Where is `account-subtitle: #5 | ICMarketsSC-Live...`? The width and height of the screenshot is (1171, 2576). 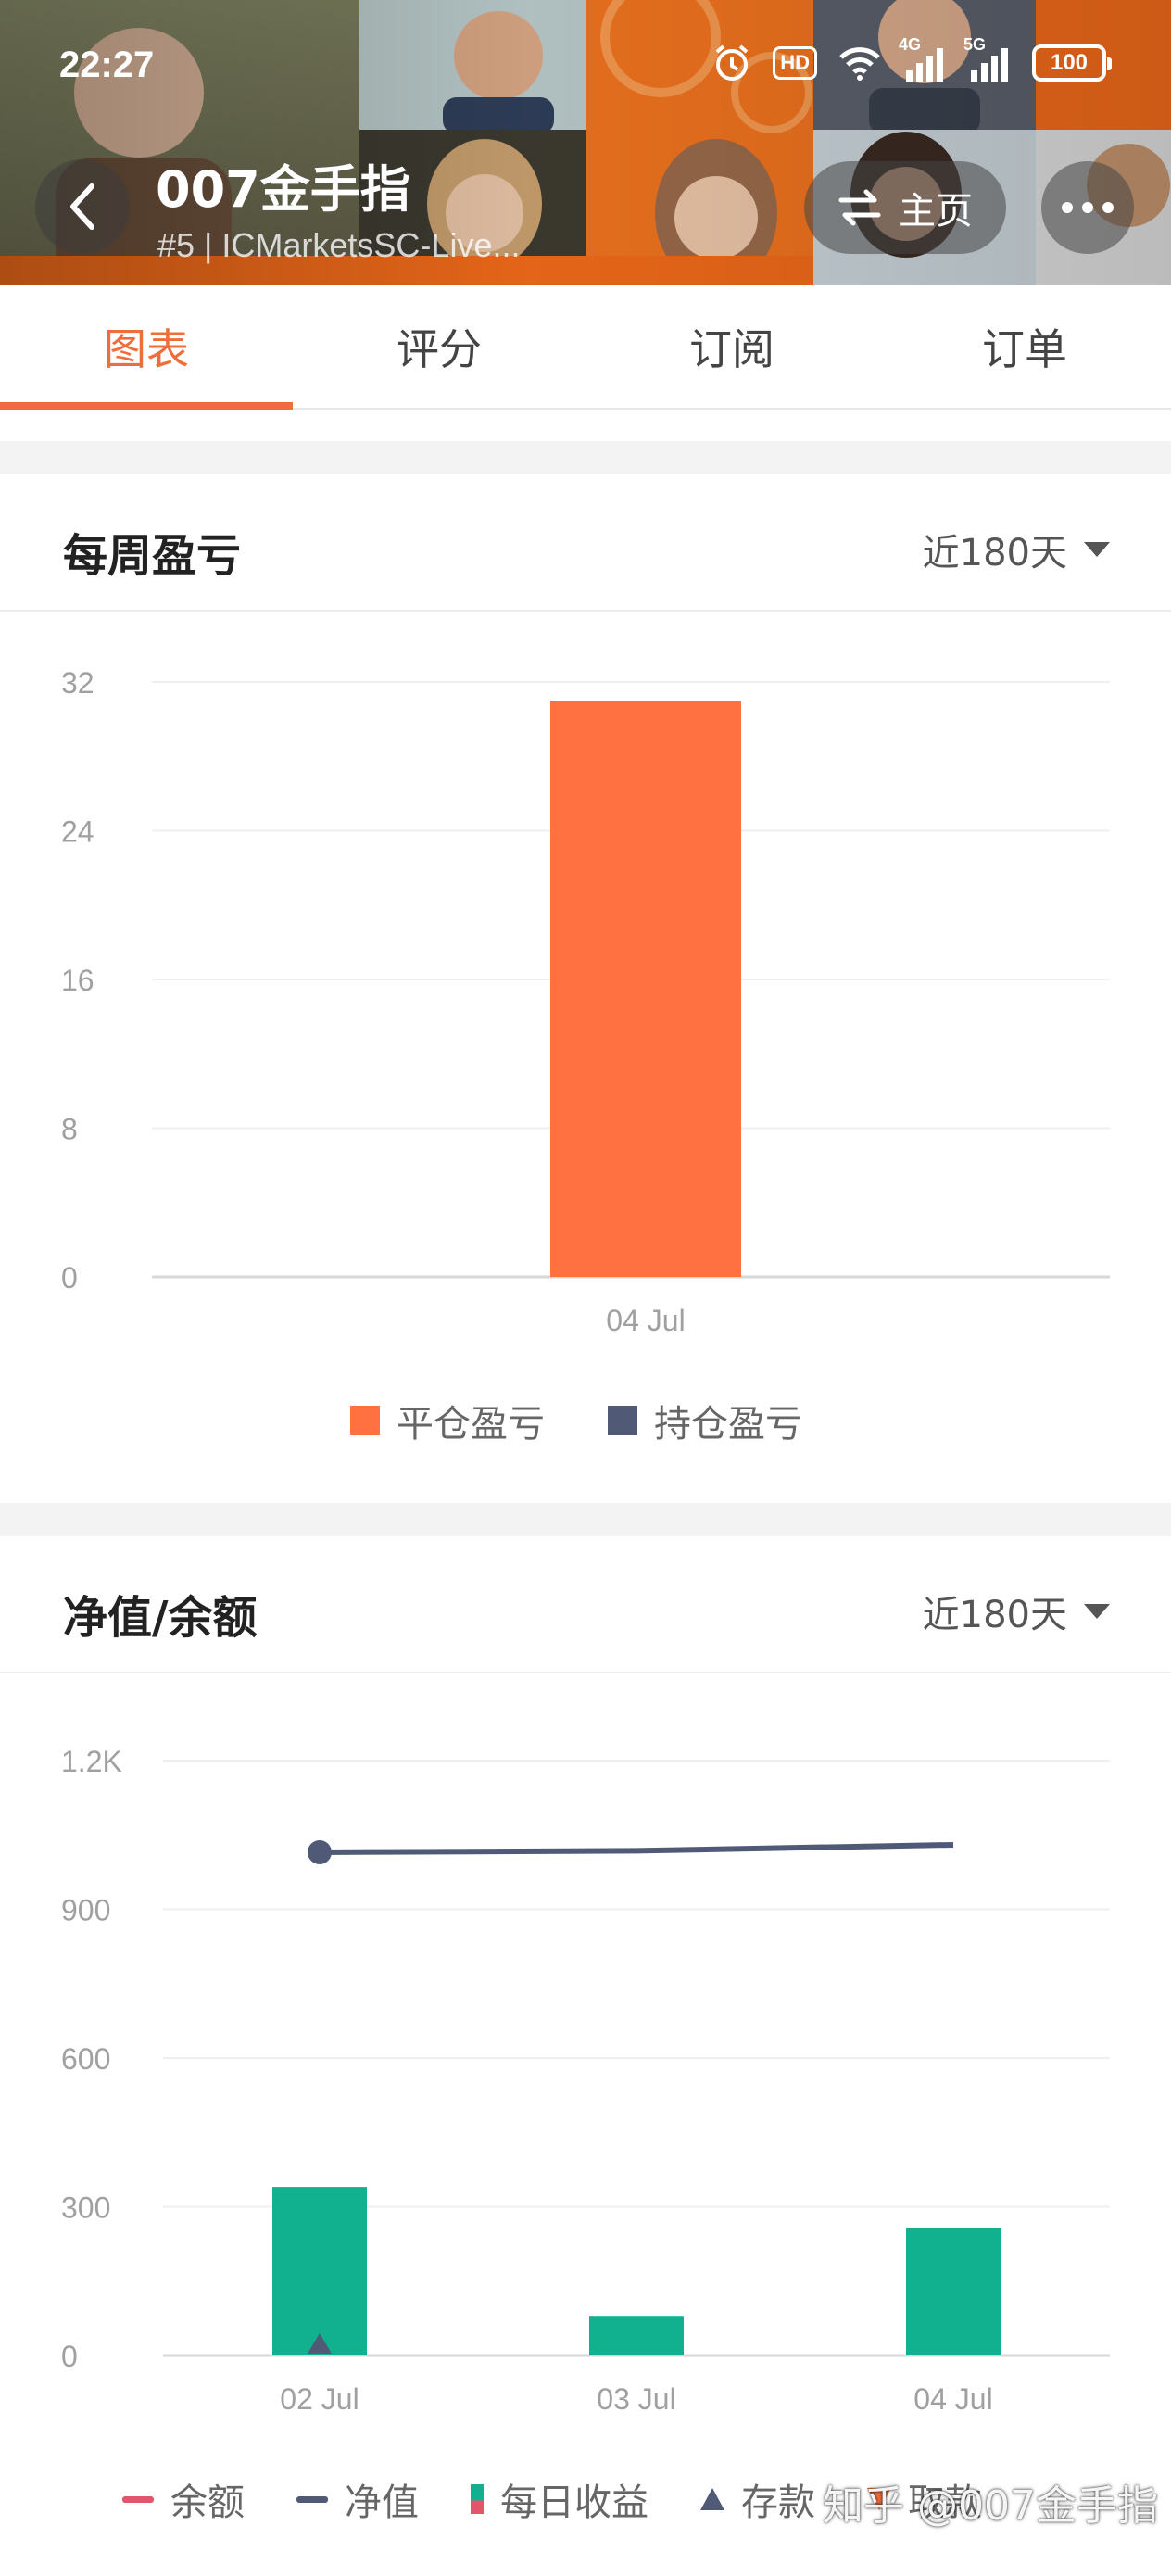 account-subtitle: #5 | ICMarketsSC-Live... is located at coordinates (339, 245).